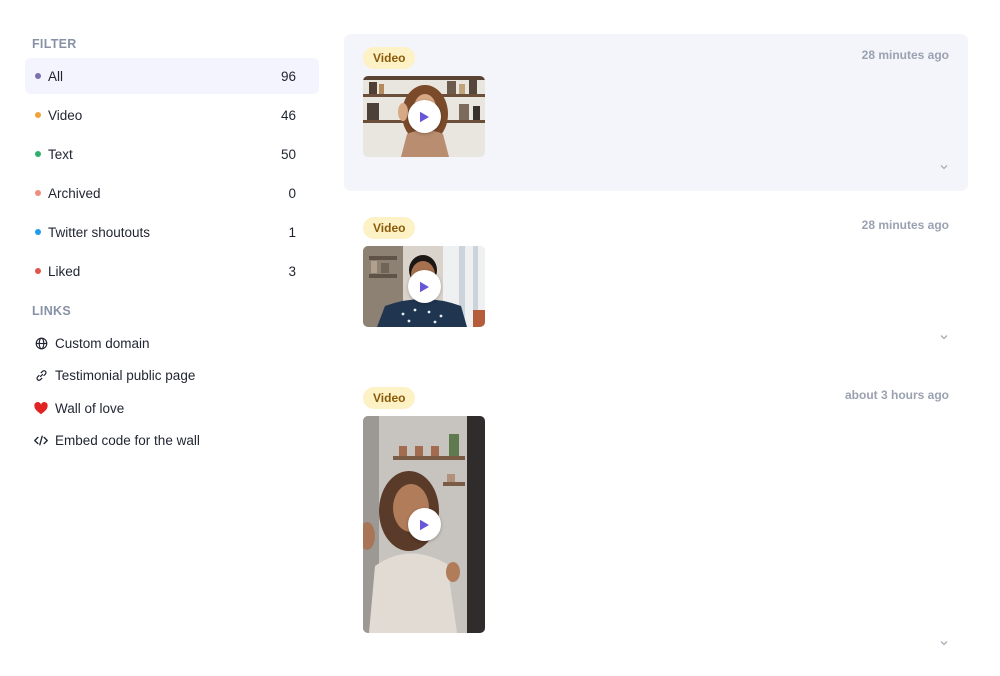 The image size is (1000, 676). I want to click on filter-count: 46, so click(288, 115).